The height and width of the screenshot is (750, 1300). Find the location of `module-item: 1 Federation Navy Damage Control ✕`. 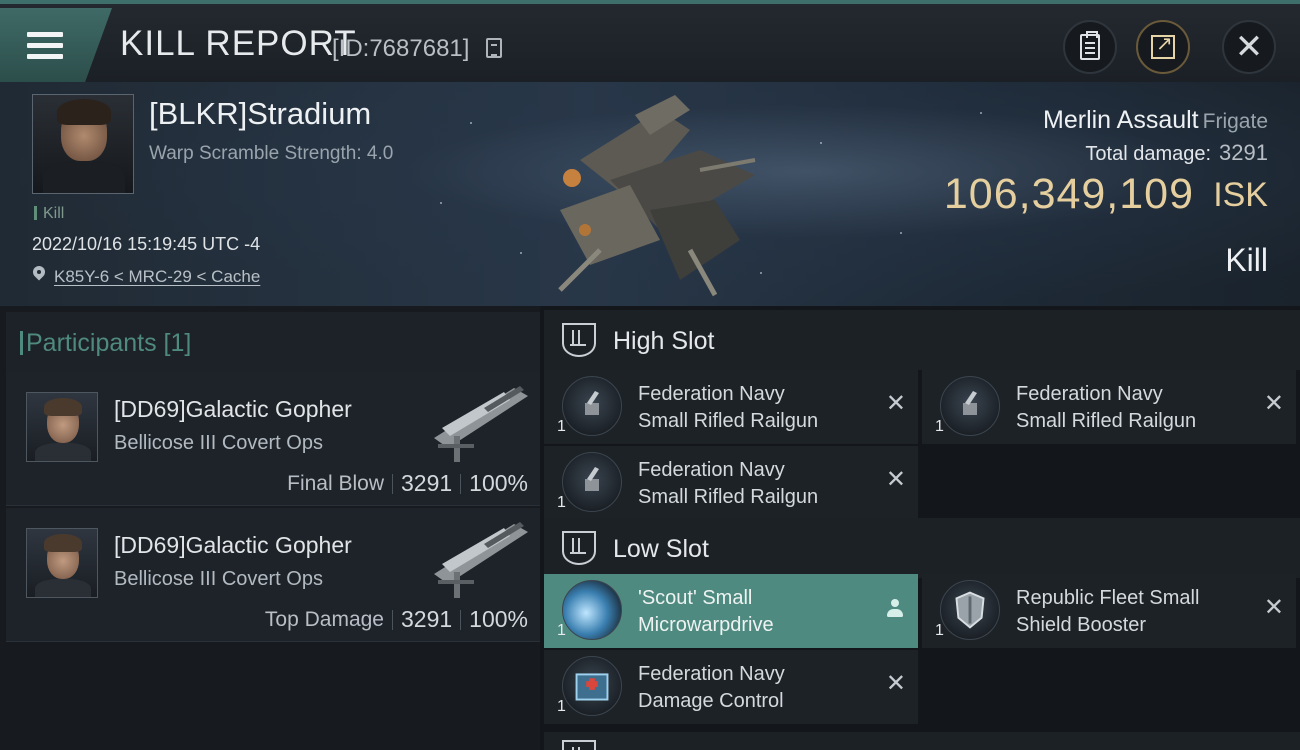

module-item: 1 Federation Navy Damage Control ✕ is located at coordinates (731, 687).